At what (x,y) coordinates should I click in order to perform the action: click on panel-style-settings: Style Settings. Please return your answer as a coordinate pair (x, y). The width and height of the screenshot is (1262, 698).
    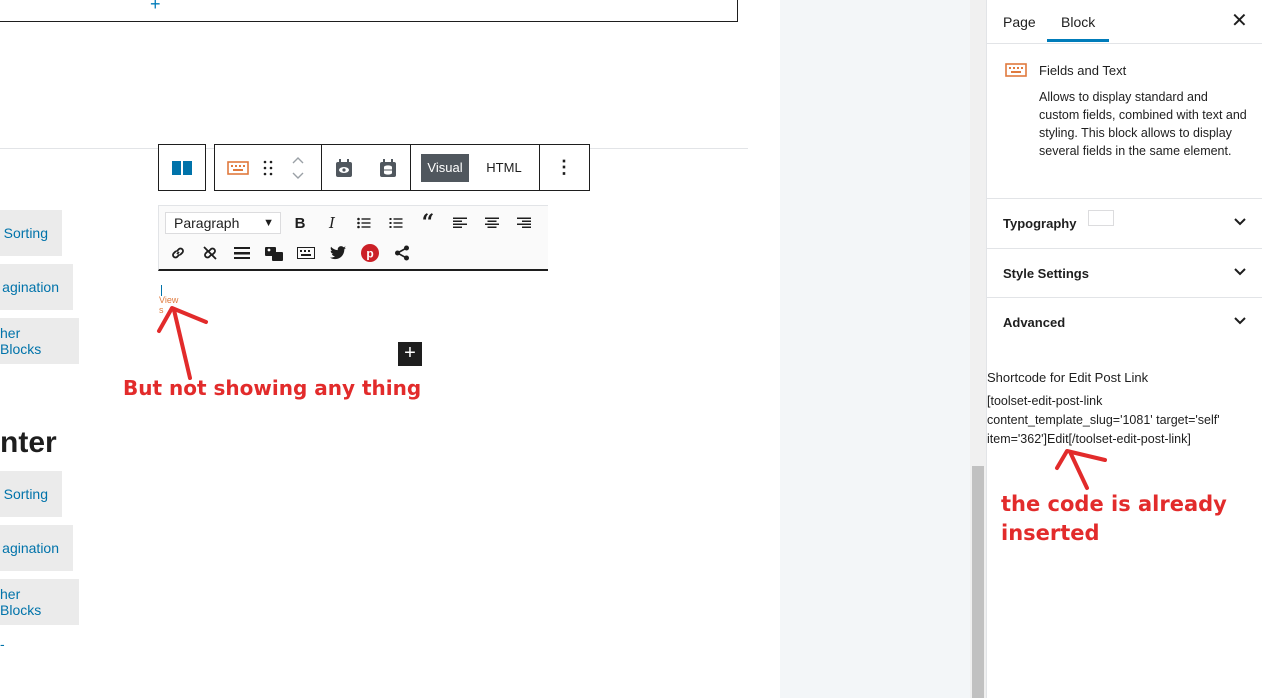
    Looking at the image, I should click on (1124, 272).